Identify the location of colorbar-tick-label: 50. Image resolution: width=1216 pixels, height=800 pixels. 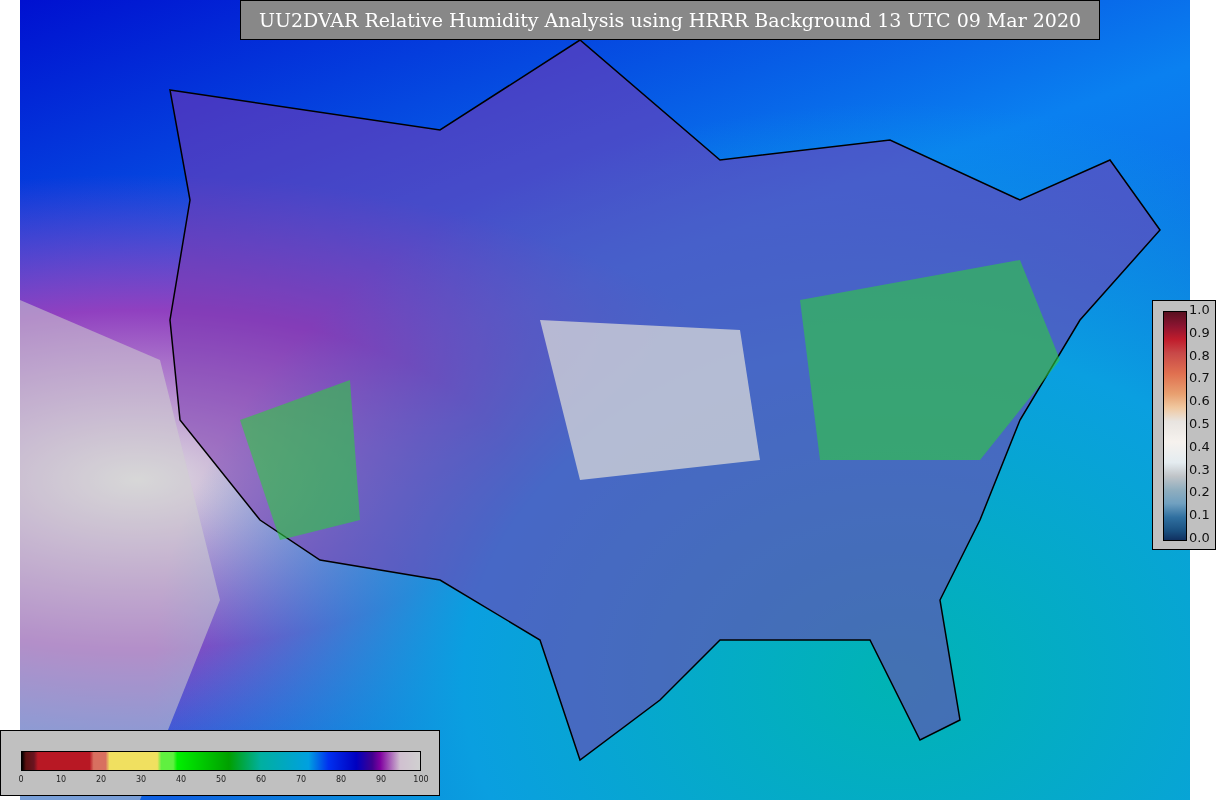
(221, 779).